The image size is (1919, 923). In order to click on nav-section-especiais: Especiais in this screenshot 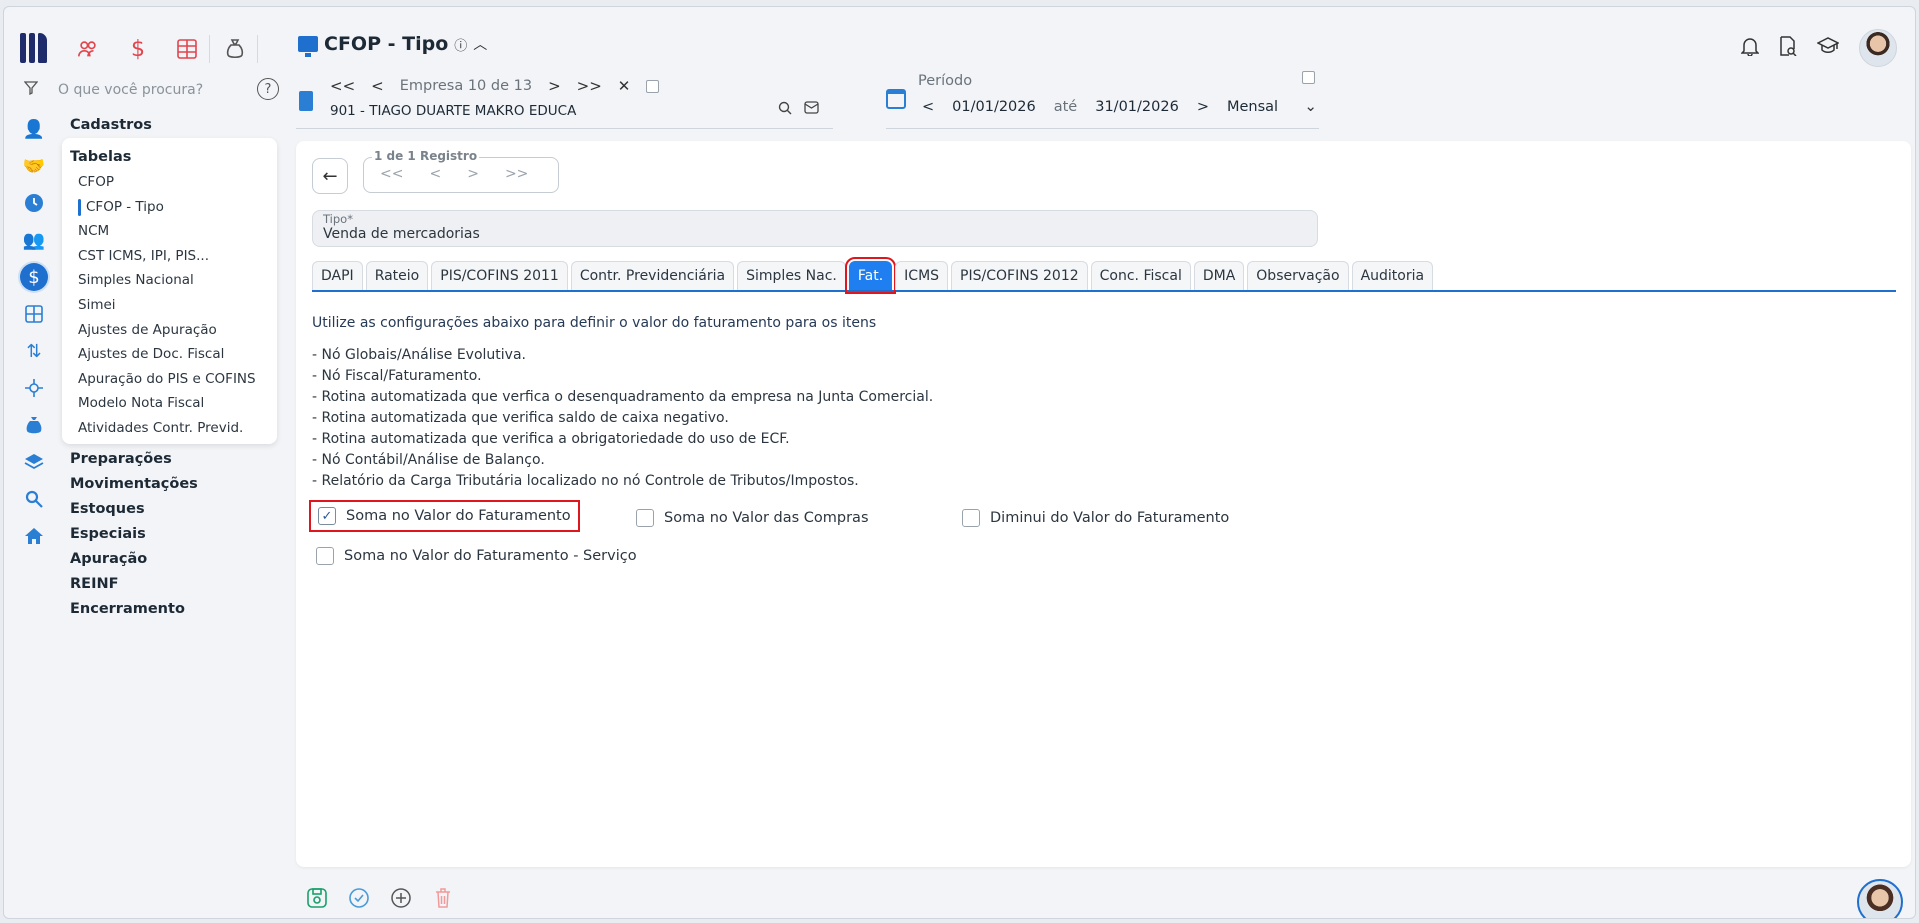, I will do `click(134, 534)`.